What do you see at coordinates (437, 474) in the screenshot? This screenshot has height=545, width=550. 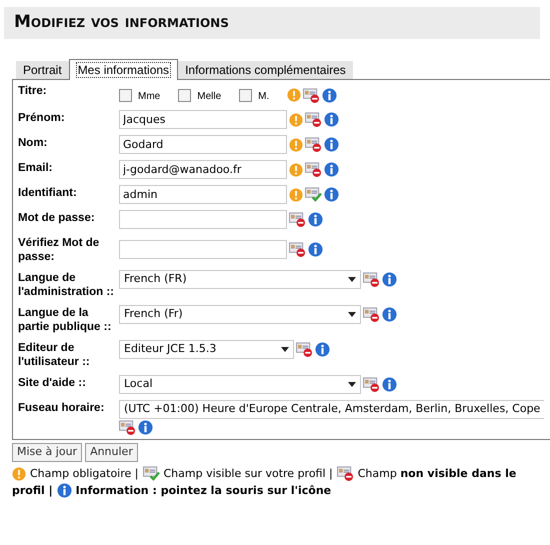 I see `legend-text: Champ non visible dans le` at bounding box center [437, 474].